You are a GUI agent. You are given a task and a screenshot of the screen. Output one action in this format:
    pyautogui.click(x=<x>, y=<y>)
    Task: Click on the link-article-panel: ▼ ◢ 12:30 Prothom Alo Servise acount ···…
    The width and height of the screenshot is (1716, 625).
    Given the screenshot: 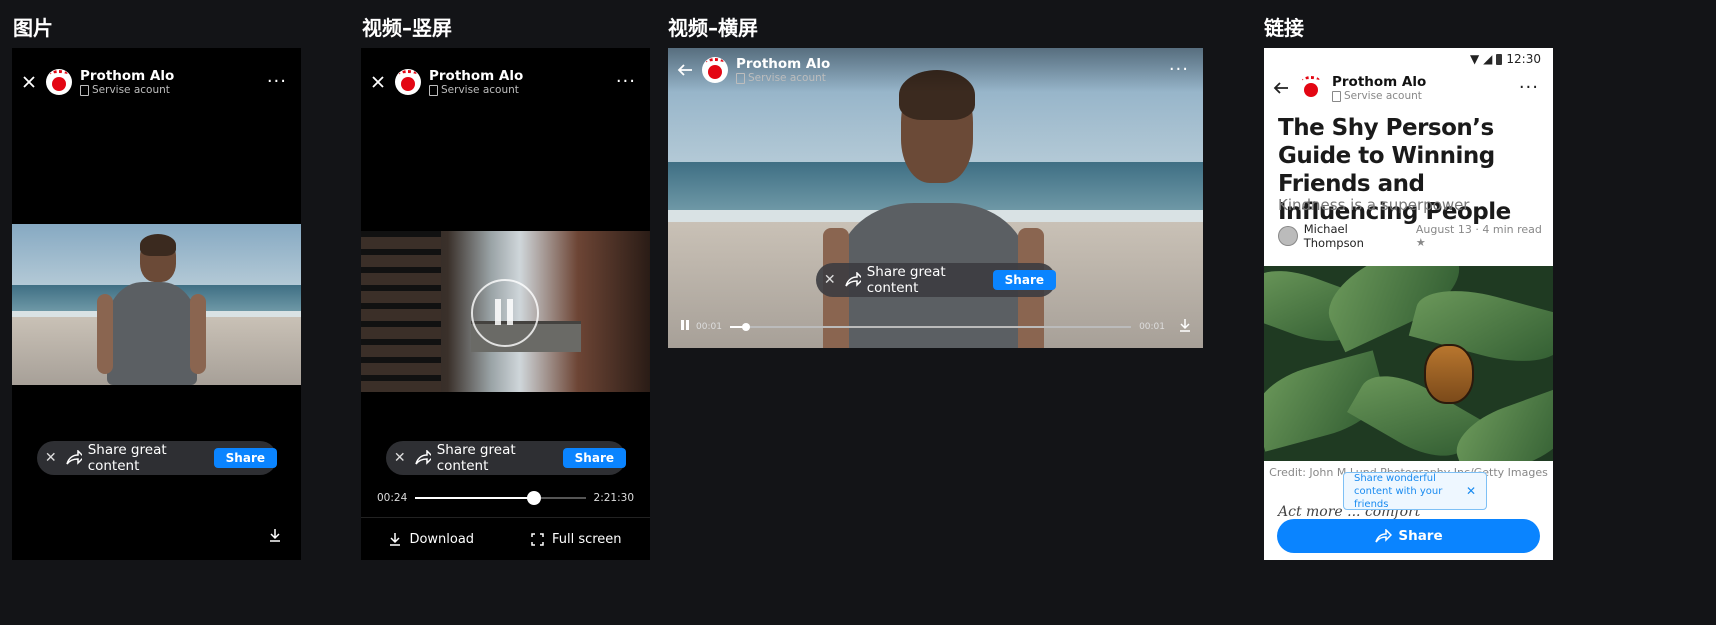 What is the action you would take?
    pyautogui.click(x=1408, y=304)
    